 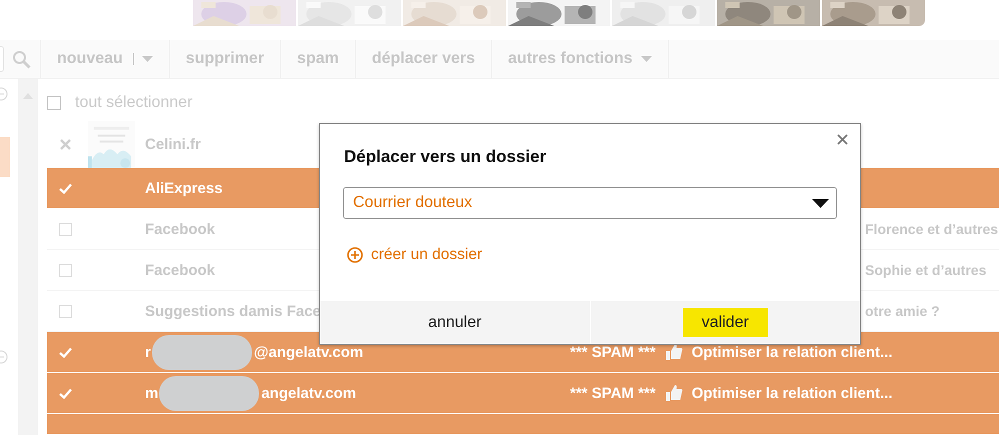 What do you see at coordinates (590, 203) in the screenshot?
I see `folder-select: Courrier douteux` at bounding box center [590, 203].